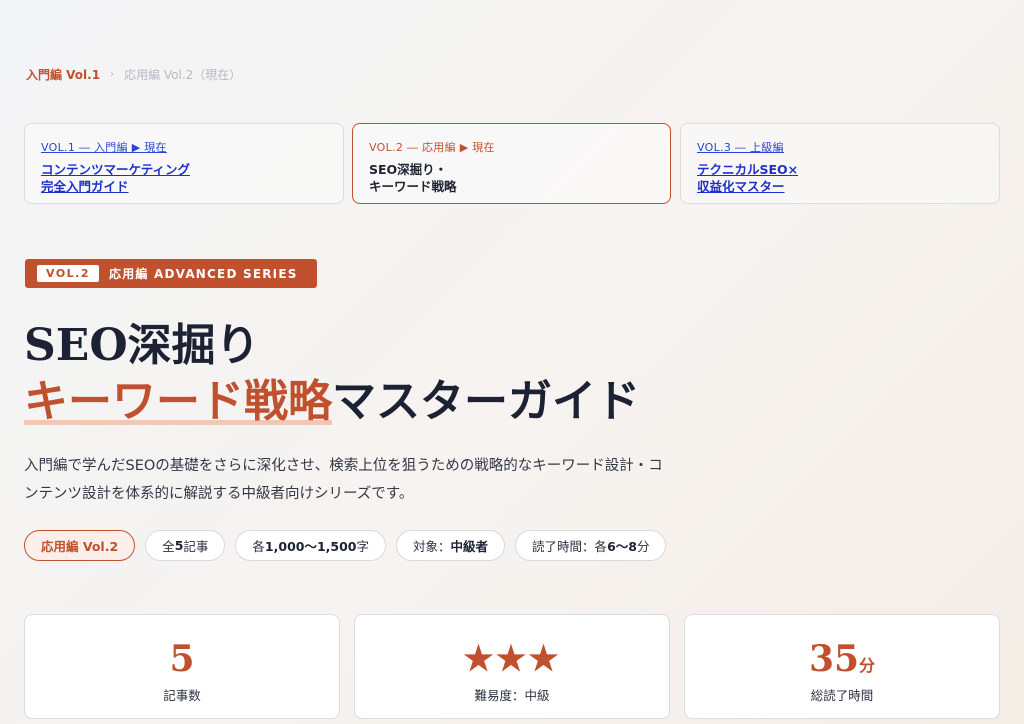 Image resolution: width=1024 pixels, height=724 pixels. What do you see at coordinates (512, 695) in the screenshot?
I see `stat-label: 難易度：中級` at bounding box center [512, 695].